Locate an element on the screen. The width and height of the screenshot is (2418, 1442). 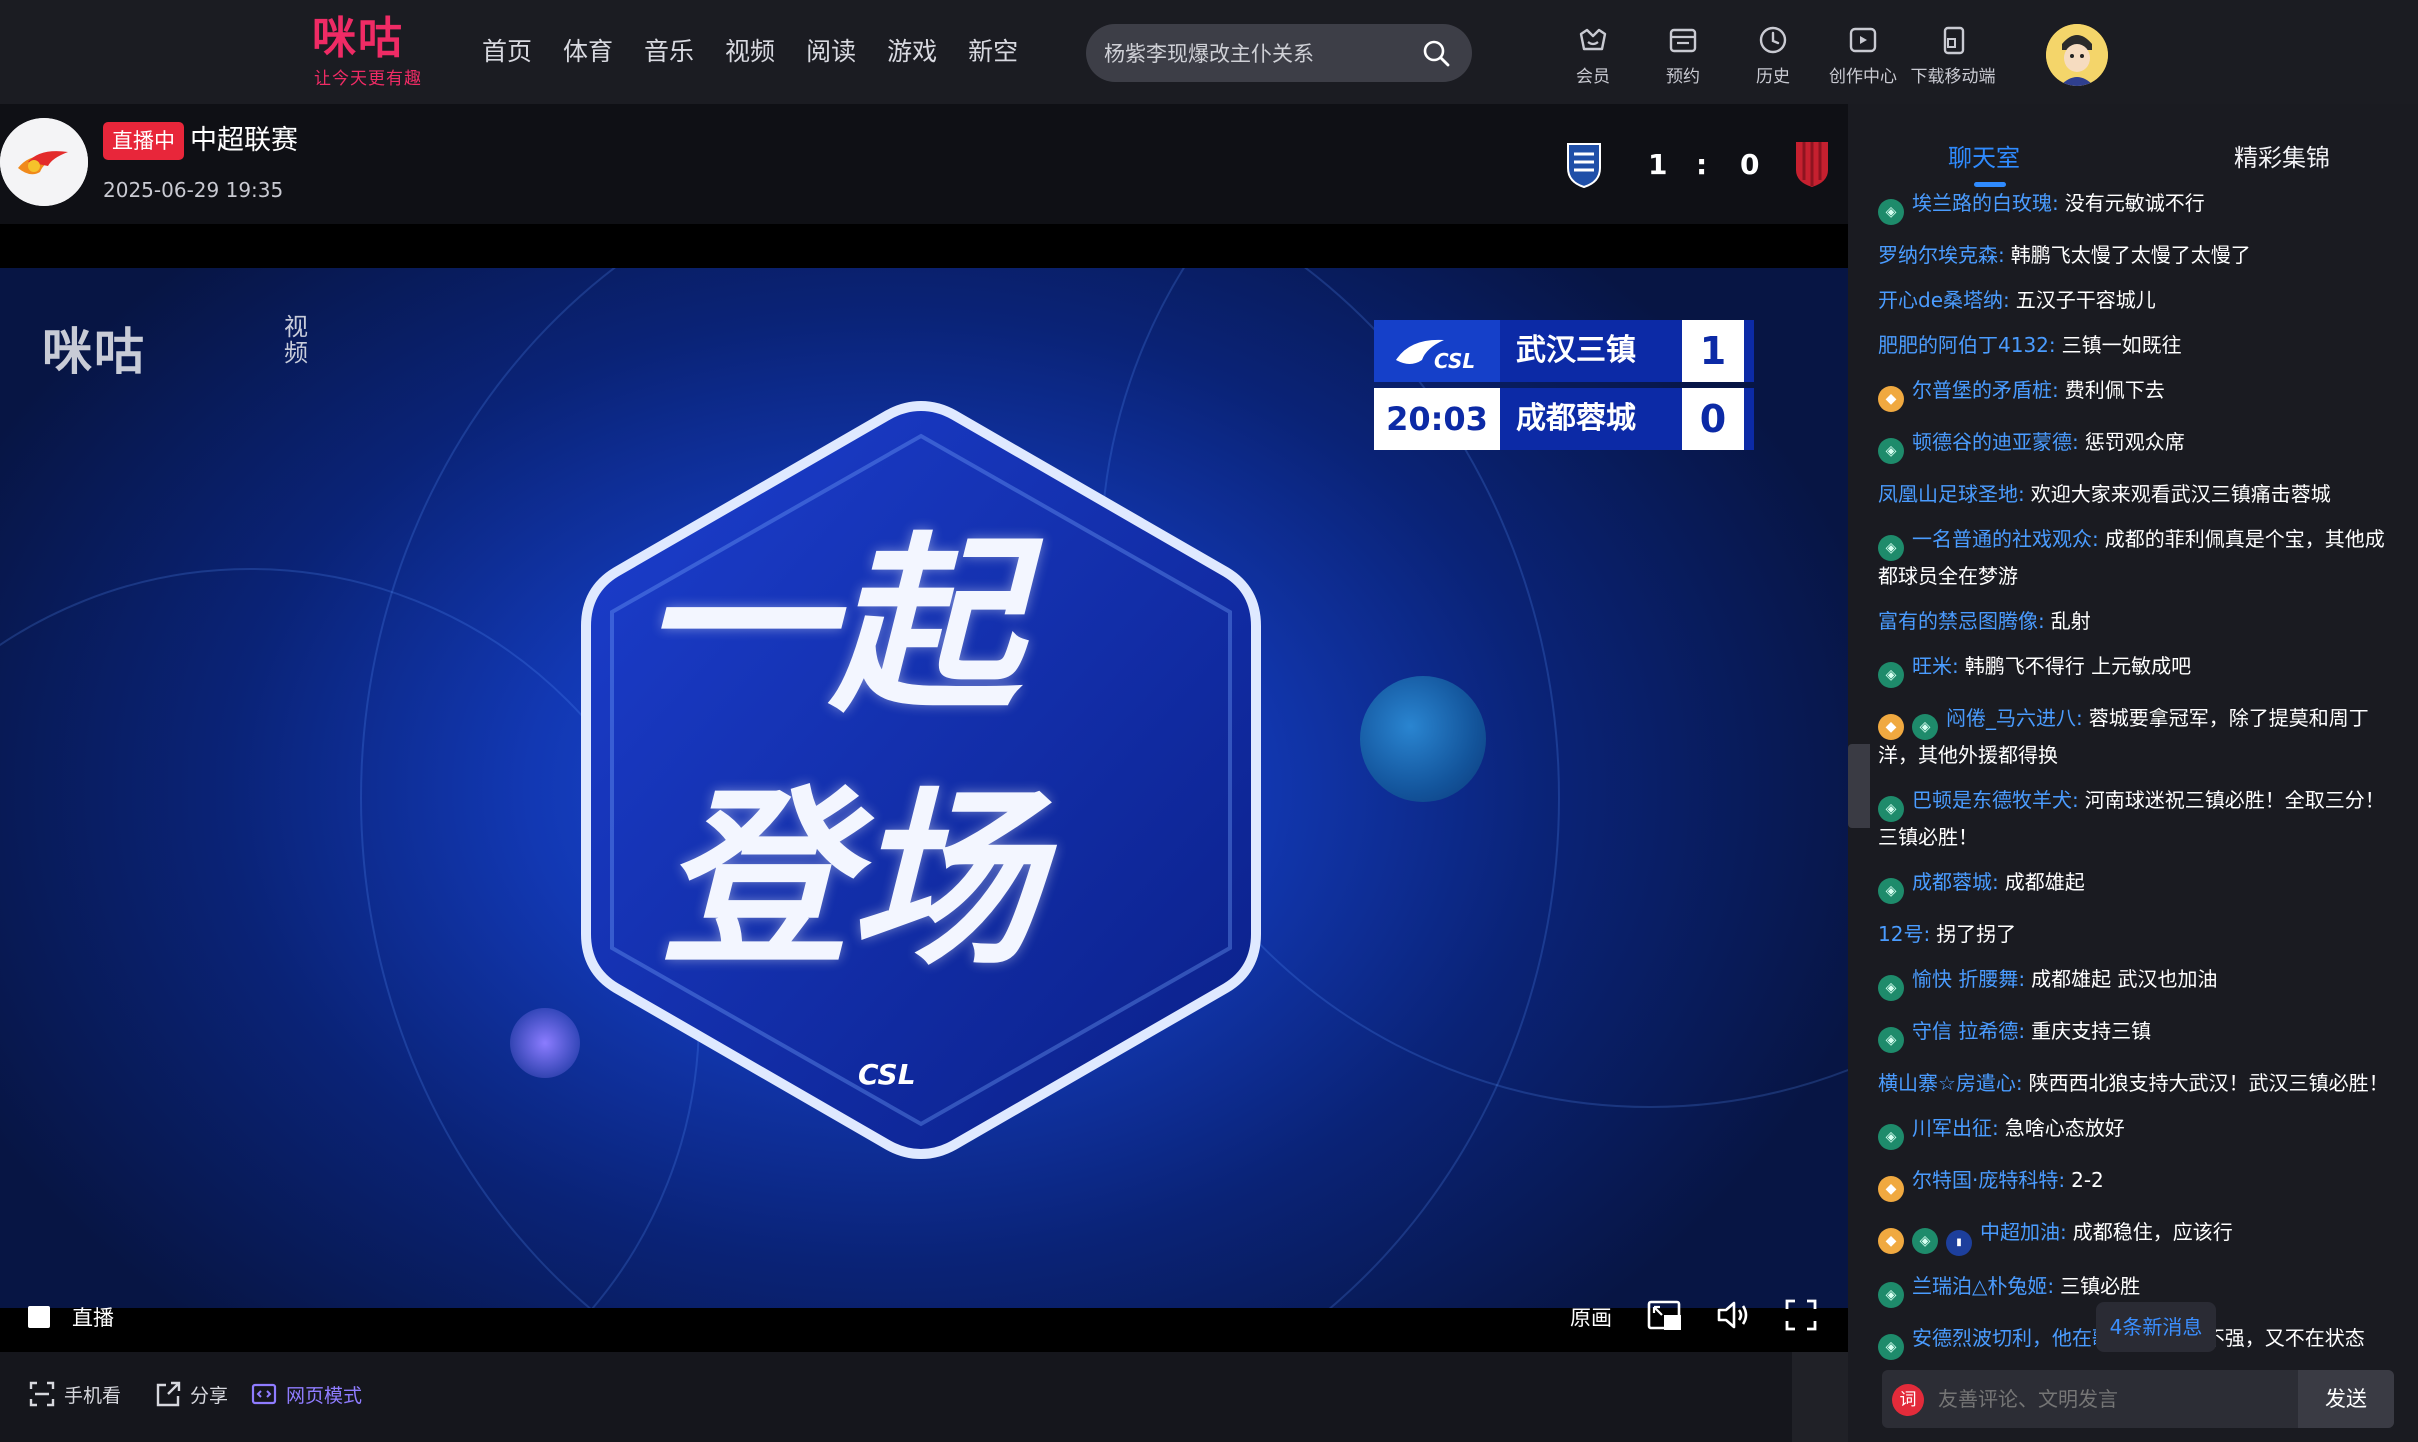
chat-text: 乱射 is located at coordinates (2070, 621).